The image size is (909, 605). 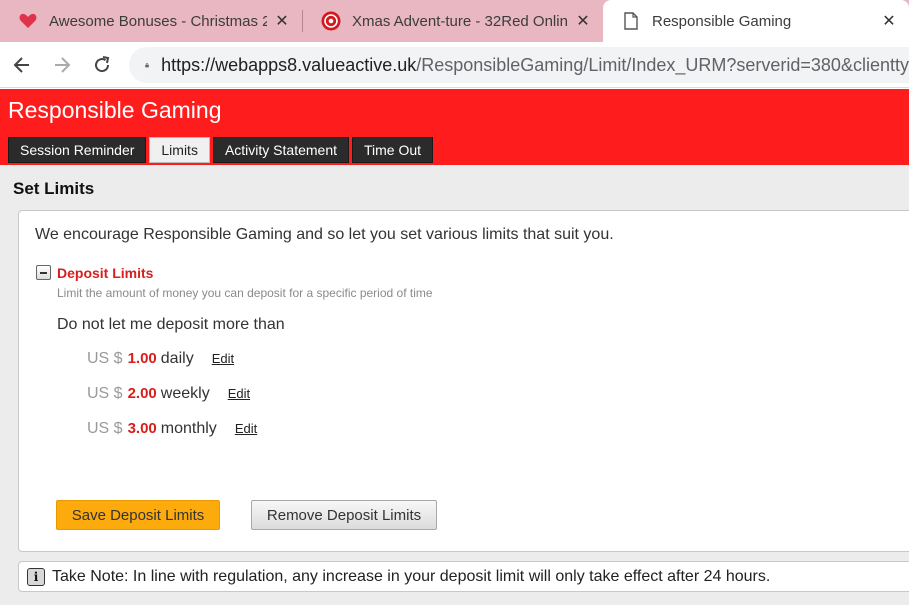 I want to click on tab-time-out: Time Out, so click(x=393, y=150).